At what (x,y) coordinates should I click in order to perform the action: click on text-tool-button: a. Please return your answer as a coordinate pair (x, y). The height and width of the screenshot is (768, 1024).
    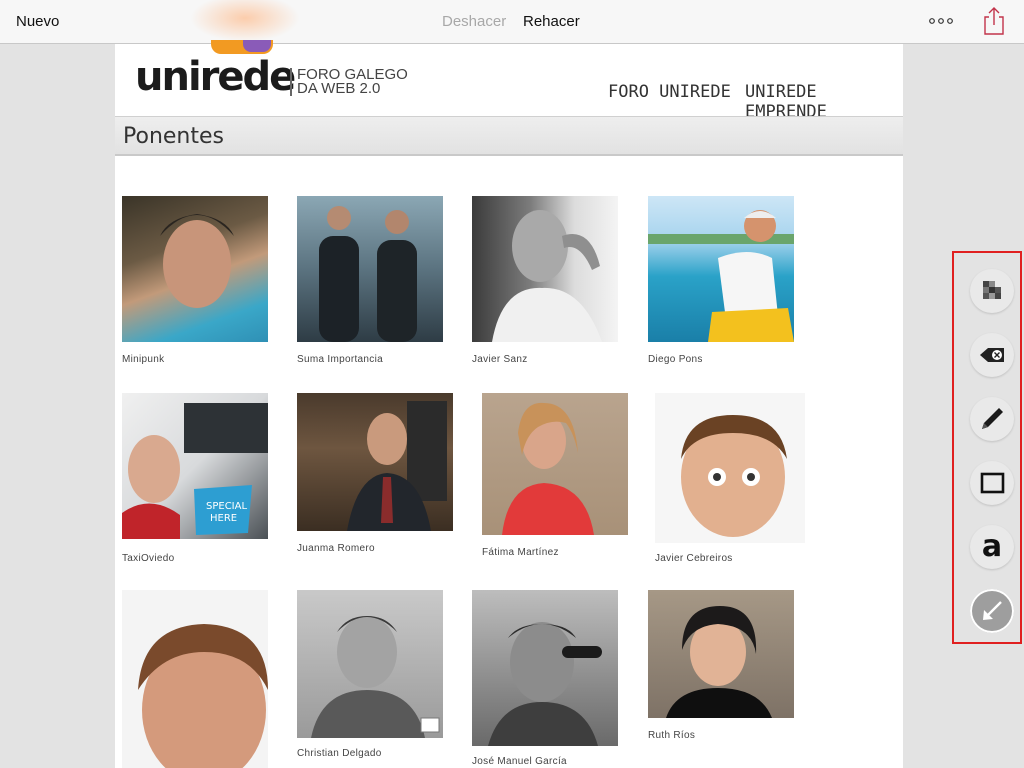
    Looking at the image, I should click on (992, 547).